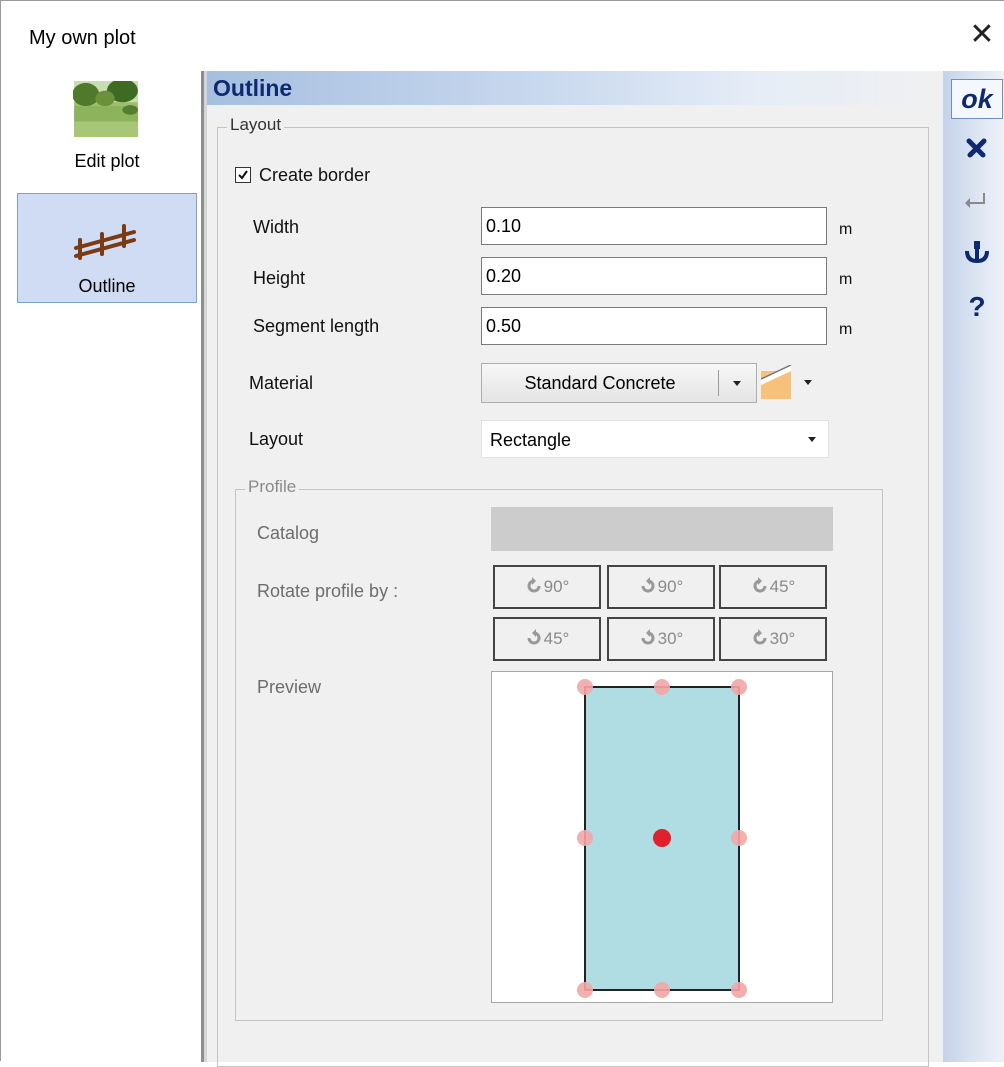 This screenshot has height=1067, width=1004. Describe the element at coordinates (977, 99) in the screenshot. I see `ok-button: ok` at that location.